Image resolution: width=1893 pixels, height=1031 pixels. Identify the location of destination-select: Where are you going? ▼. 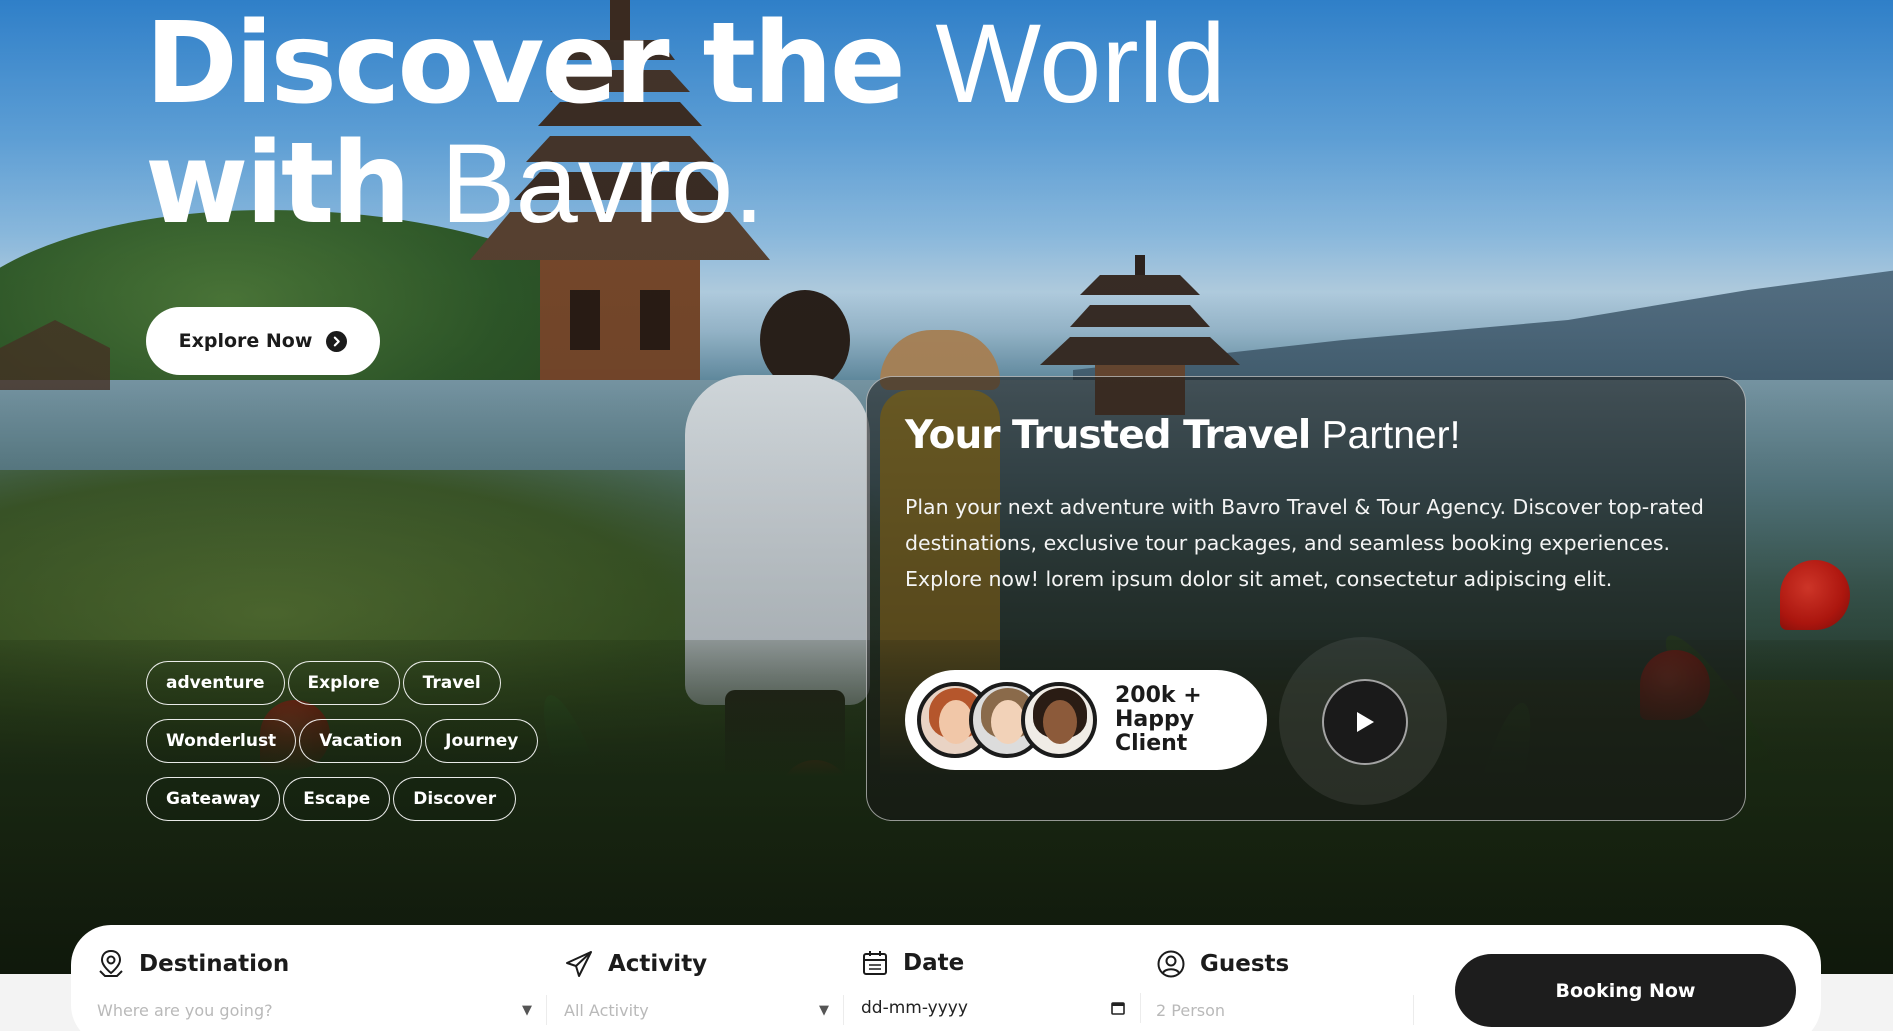
(322, 1010).